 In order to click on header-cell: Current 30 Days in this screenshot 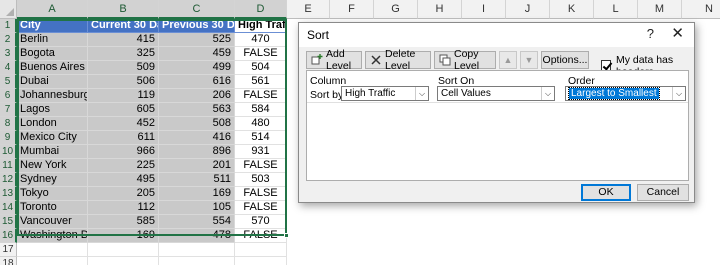, I will do `click(123, 26)`.